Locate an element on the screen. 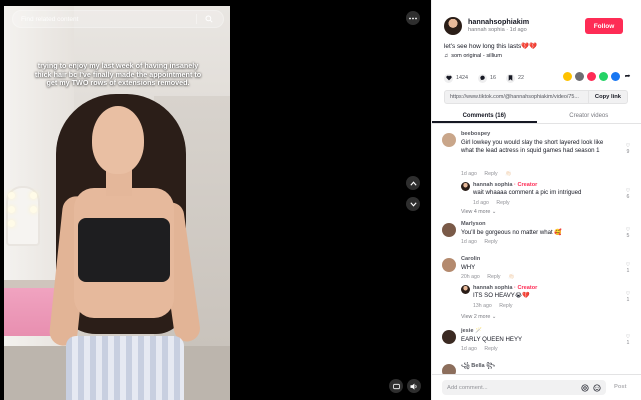 Image resolution: width=641 pixels, height=400 pixels. more-options-icon is located at coordinates (413, 18).